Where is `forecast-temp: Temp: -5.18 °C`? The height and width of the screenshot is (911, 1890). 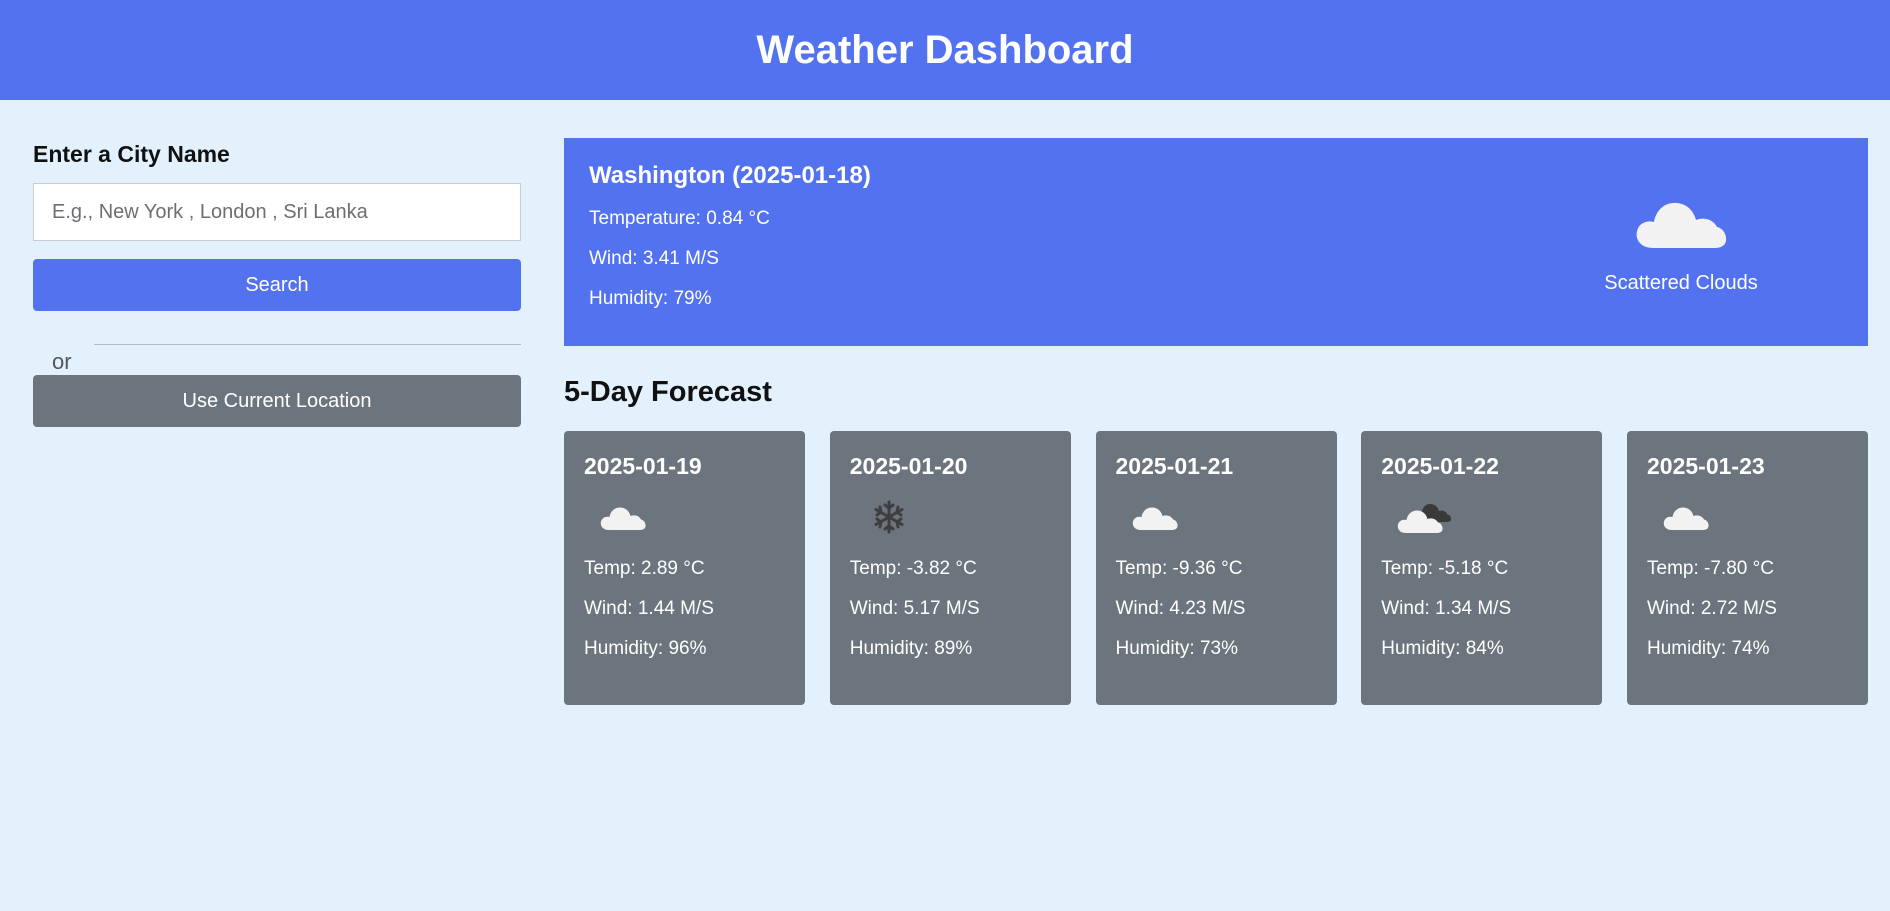
forecast-temp: Temp: -5.18 °C is located at coordinates (1445, 568).